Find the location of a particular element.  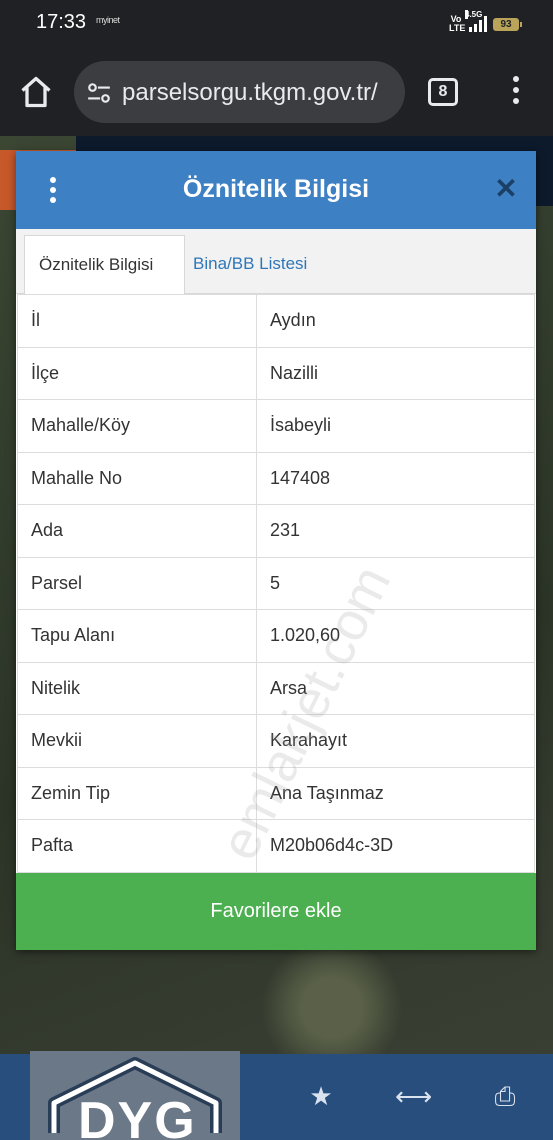

dialog-header: Öznitelik Bilgisi ✕ is located at coordinates (276, 190).